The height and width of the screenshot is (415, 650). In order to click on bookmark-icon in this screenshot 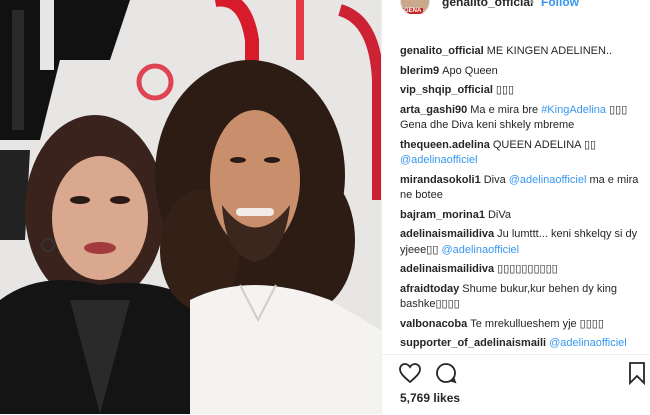, I will do `click(637, 373)`.